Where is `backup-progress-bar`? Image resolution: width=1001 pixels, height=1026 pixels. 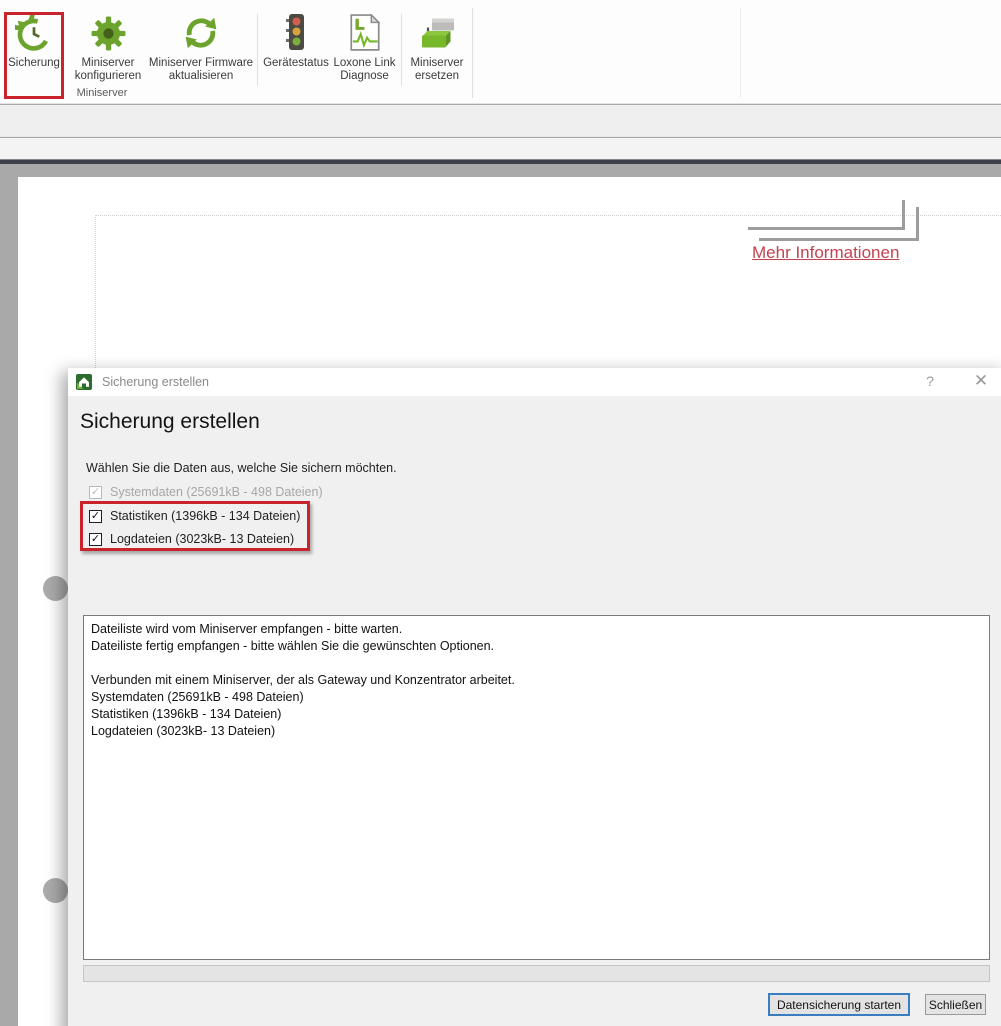 backup-progress-bar is located at coordinates (536, 973).